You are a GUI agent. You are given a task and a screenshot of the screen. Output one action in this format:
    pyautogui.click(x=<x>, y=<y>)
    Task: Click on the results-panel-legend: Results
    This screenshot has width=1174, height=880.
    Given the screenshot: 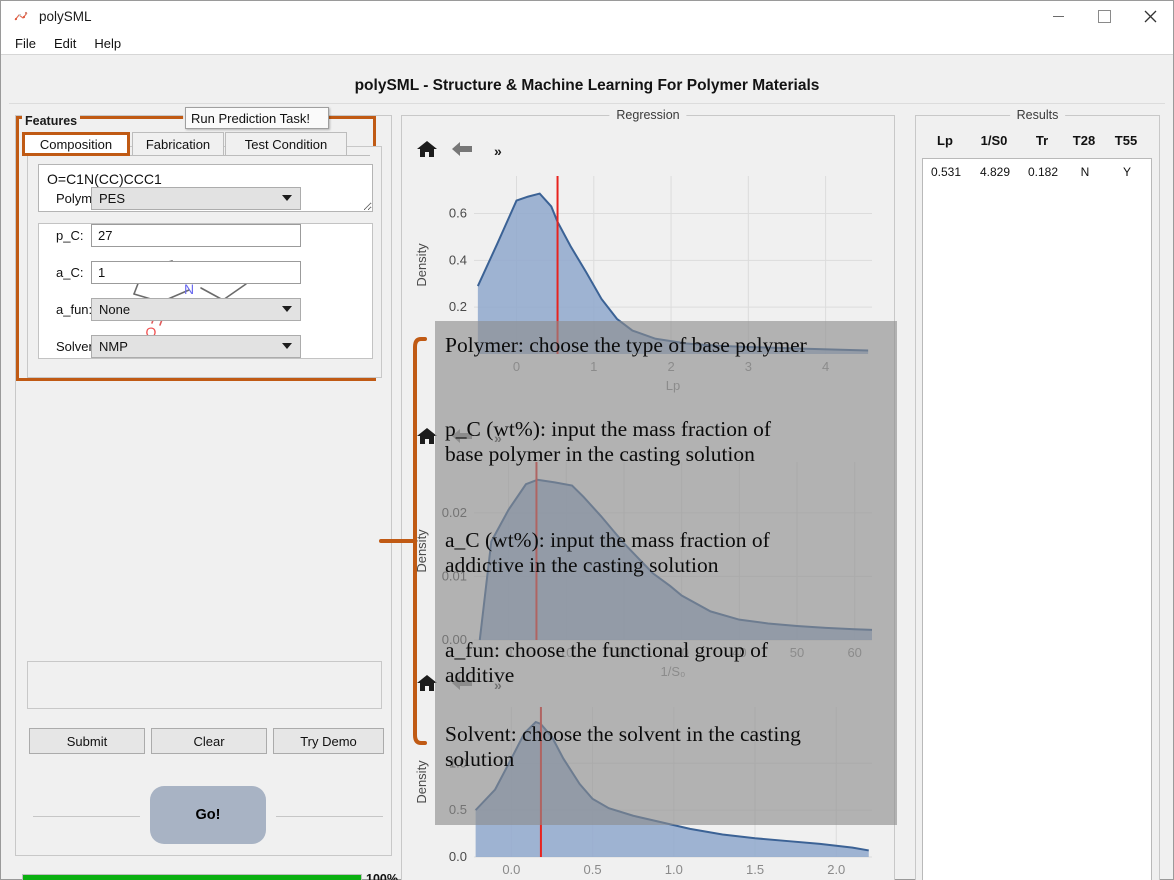 What is the action you would take?
    pyautogui.click(x=1037, y=115)
    